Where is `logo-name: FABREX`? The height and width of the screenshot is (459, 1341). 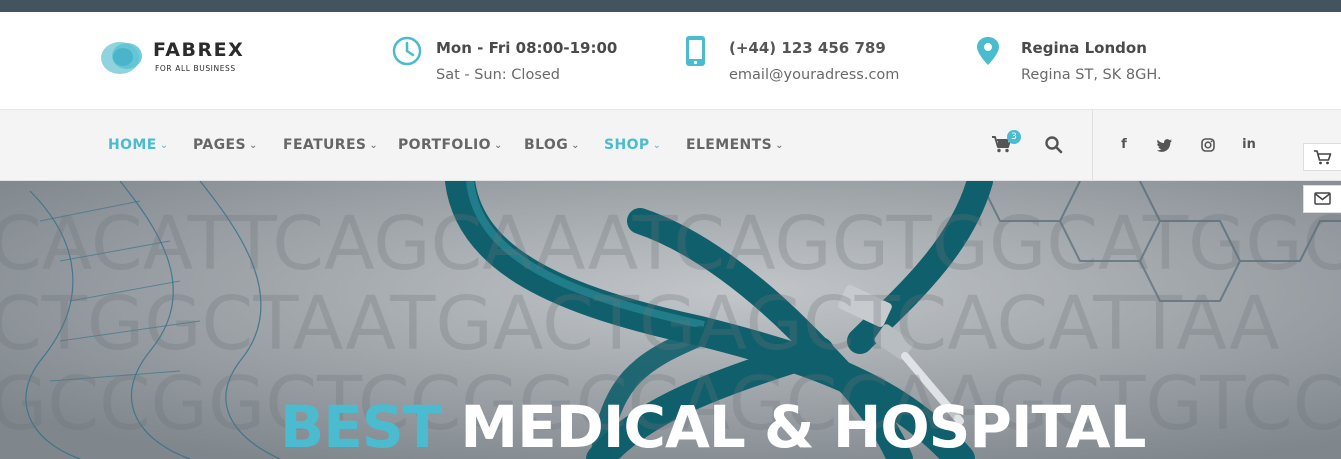
logo-name: FABREX is located at coordinates (199, 50).